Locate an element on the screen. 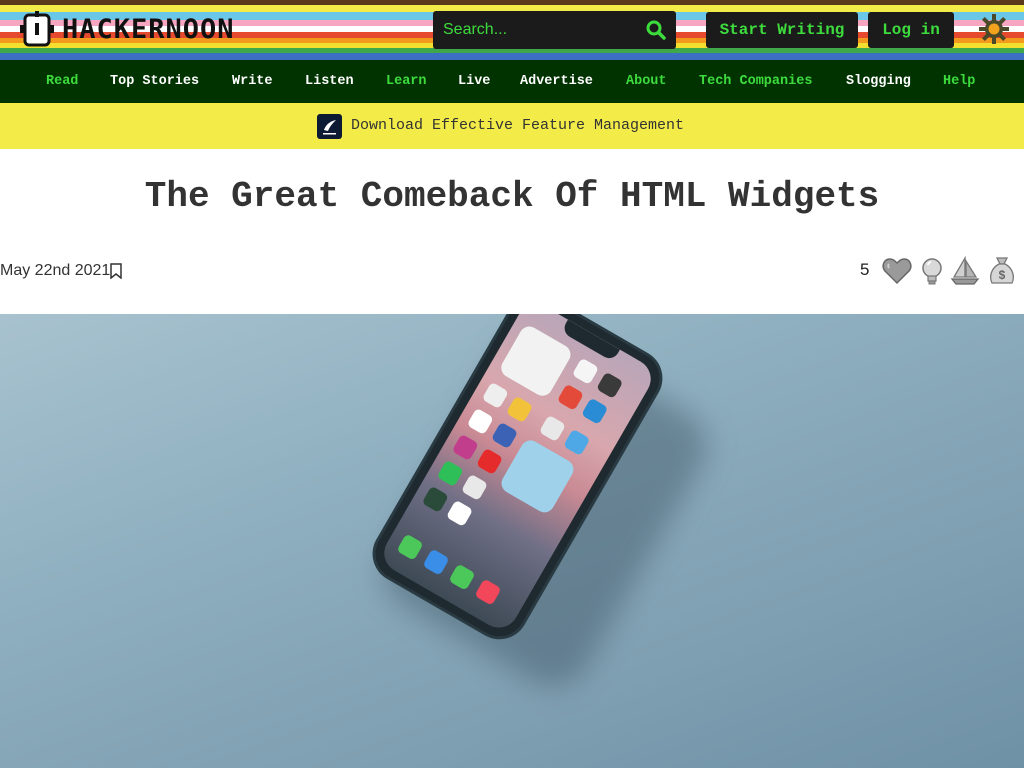 This screenshot has height=768, width=1024. article-title: The Great Comeback Of HTML Widgets is located at coordinates (512, 196).